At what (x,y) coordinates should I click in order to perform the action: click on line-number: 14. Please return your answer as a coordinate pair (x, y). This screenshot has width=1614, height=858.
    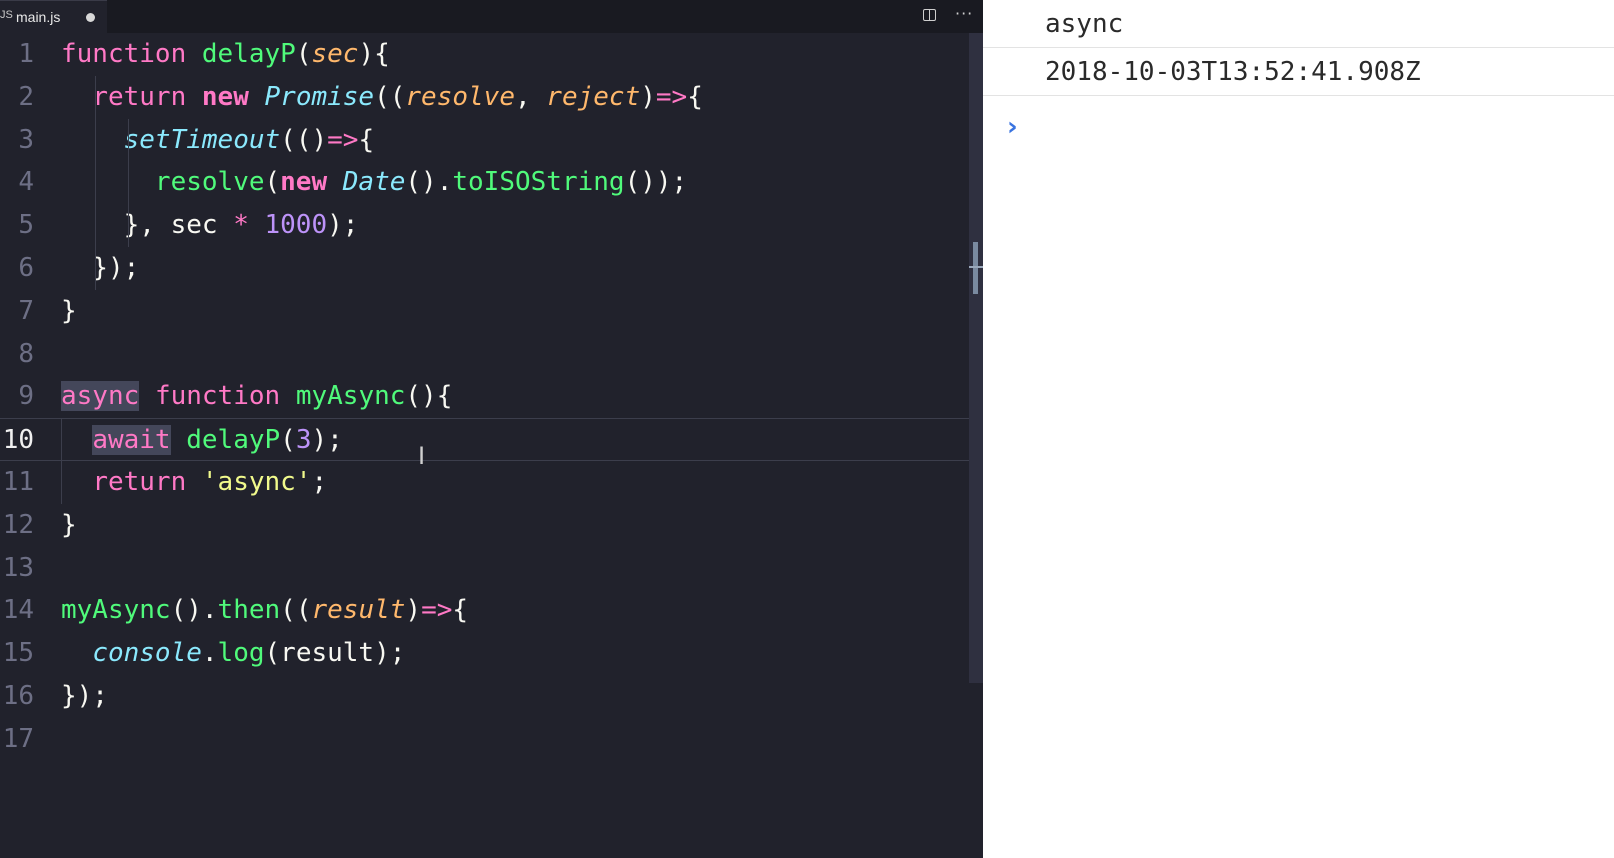
    Looking at the image, I should click on (18, 610).